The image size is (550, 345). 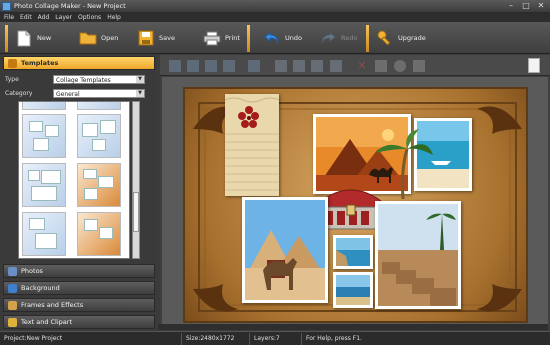 I want to click on photos-header-label: Photos, so click(x=32, y=271).